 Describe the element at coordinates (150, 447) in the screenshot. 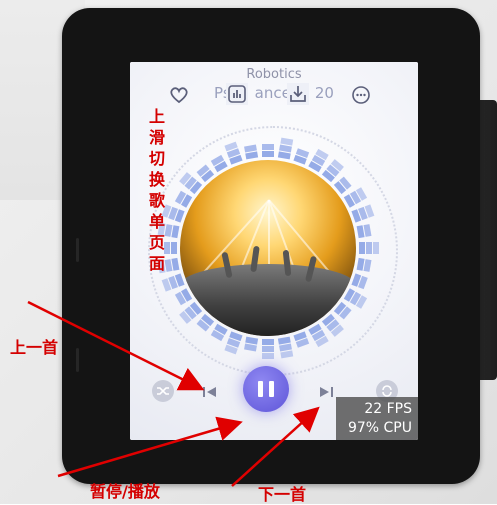

I see `play-pause-arrow` at that location.